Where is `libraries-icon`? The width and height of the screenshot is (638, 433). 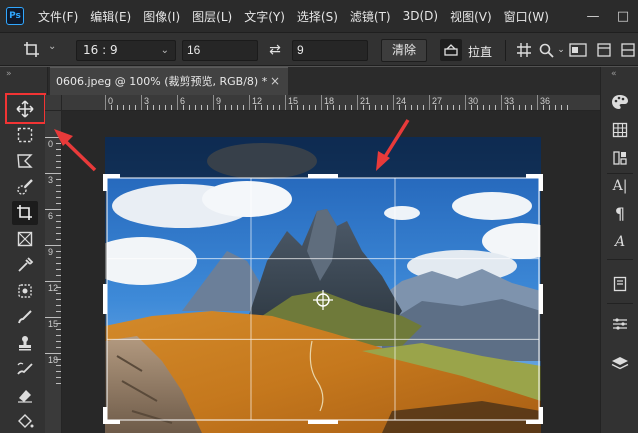 libraries-icon is located at coordinates (620, 158).